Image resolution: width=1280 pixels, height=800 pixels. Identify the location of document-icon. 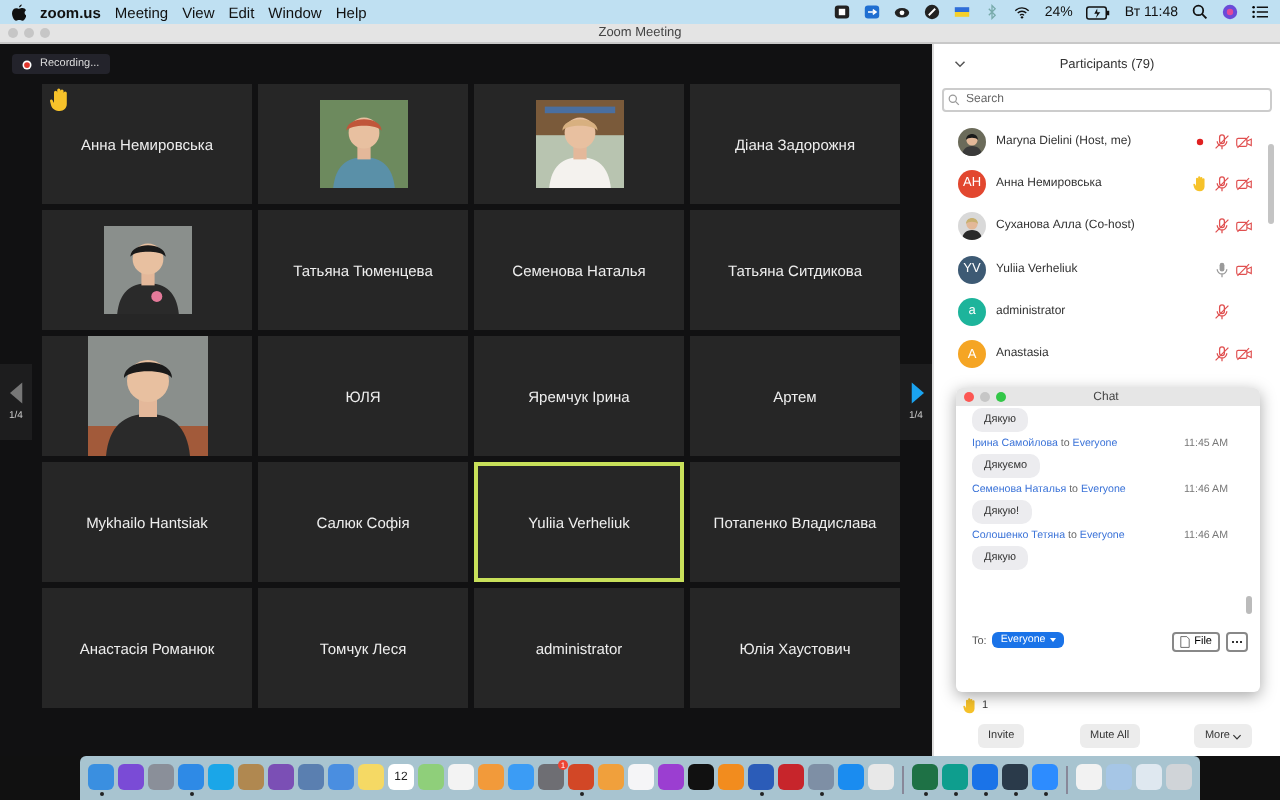
(1185, 642).